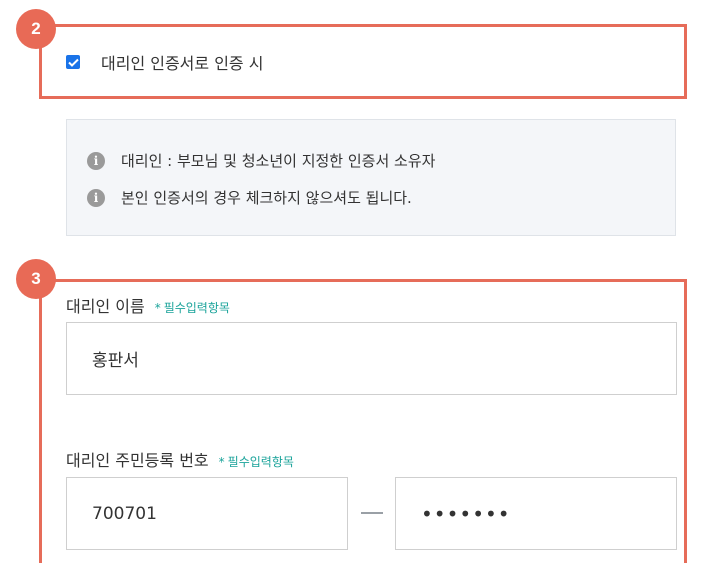 This screenshot has height=566, width=701. I want to click on notice-item: i 대리인 : 부모님 및 청소년이 지정한 인증서 소유자, so click(261, 160).